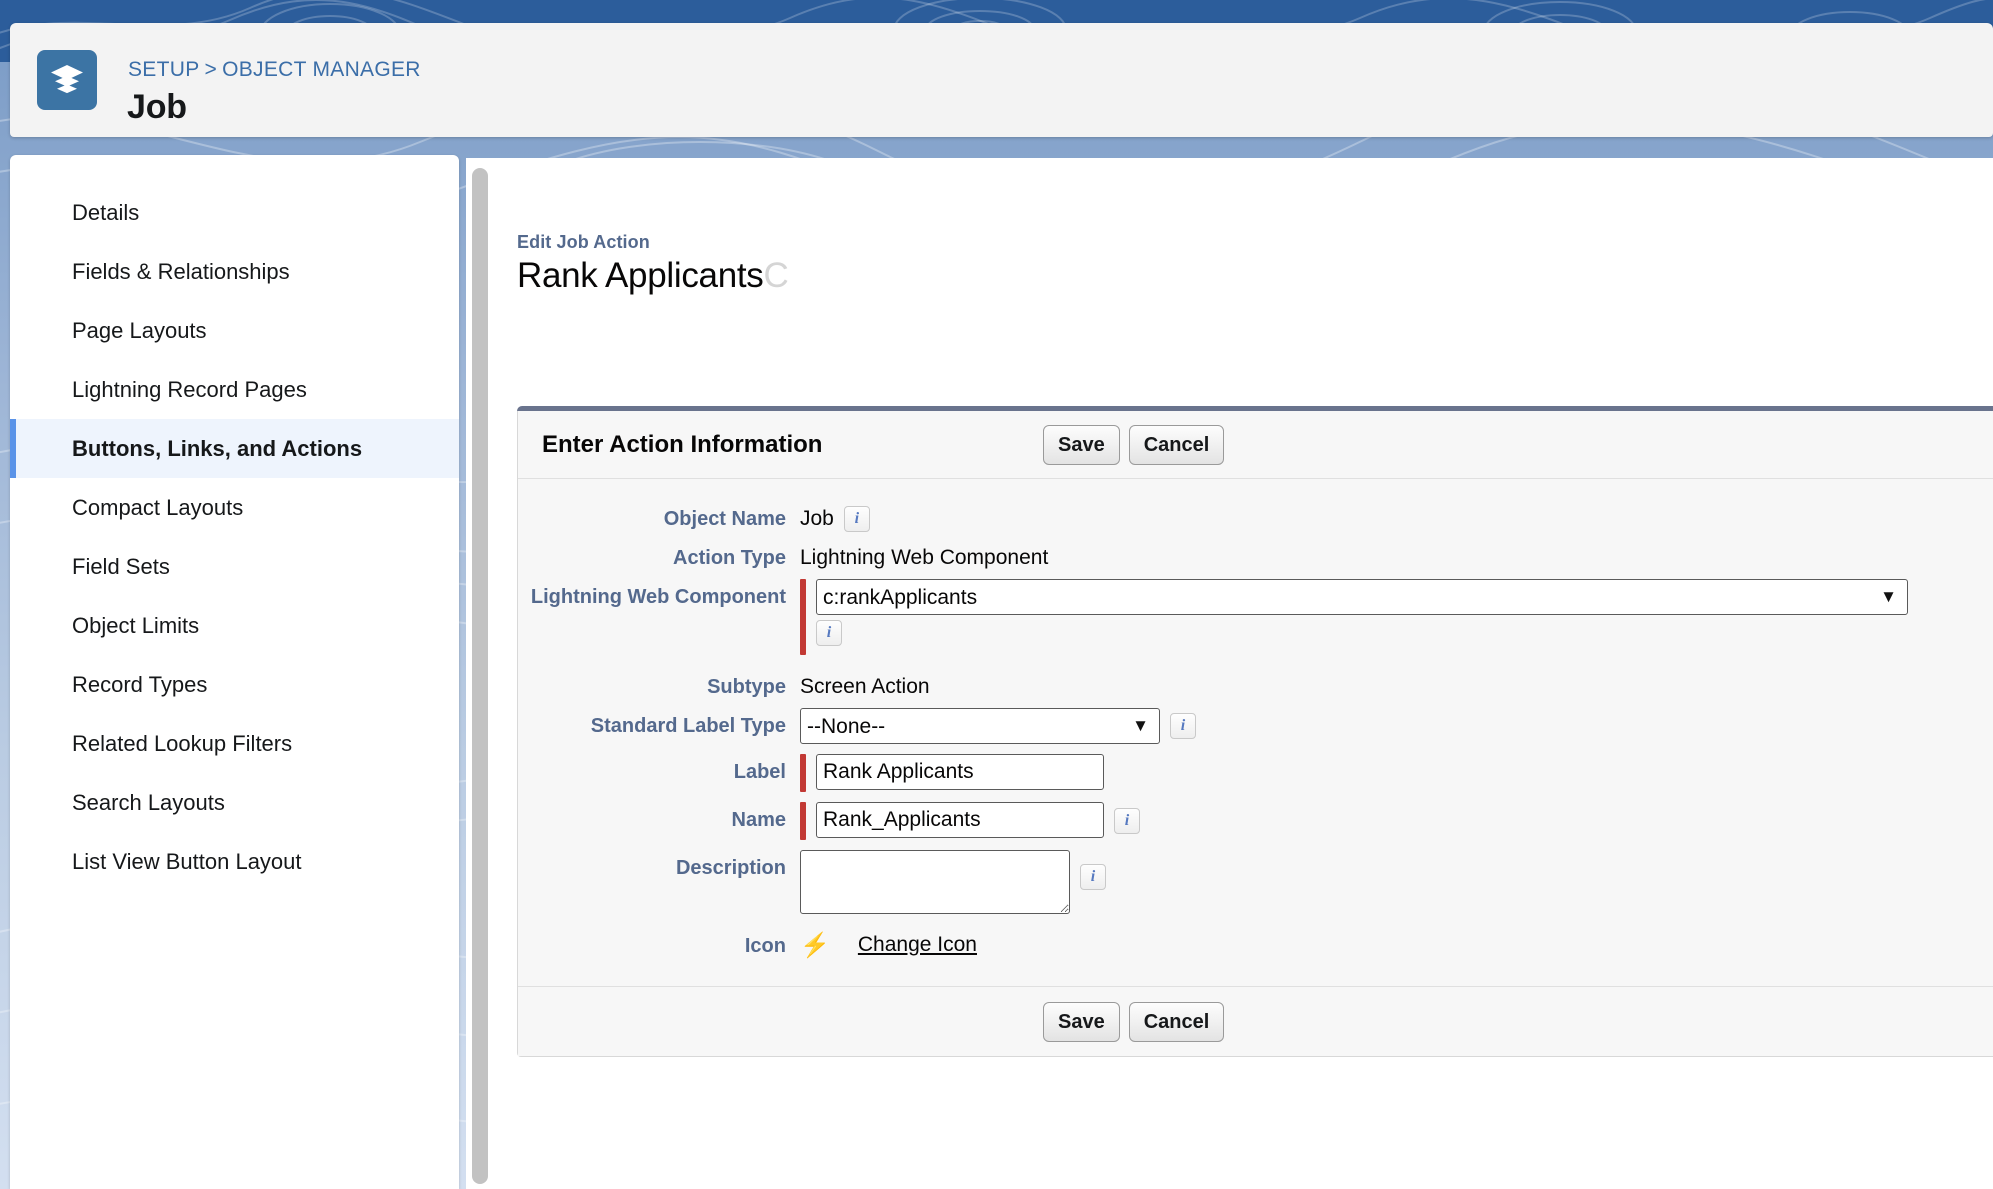 Image resolution: width=1993 pixels, height=1189 pixels. I want to click on sidebar-item-compact-layouts: Compact Layouts, so click(234, 507).